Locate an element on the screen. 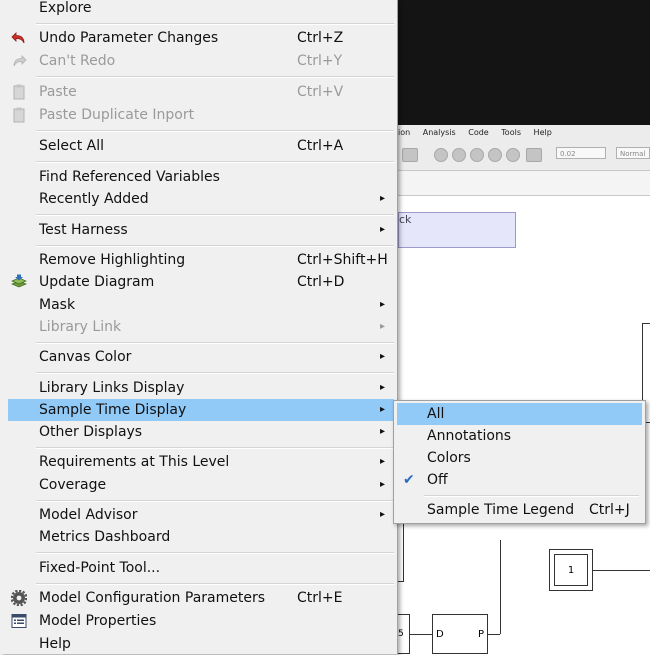 The height and width of the screenshot is (655, 650). menu-item-remove-highlighting: Remove Highlighting Ctrl+Shift+H is located at coordinates (201, 260).